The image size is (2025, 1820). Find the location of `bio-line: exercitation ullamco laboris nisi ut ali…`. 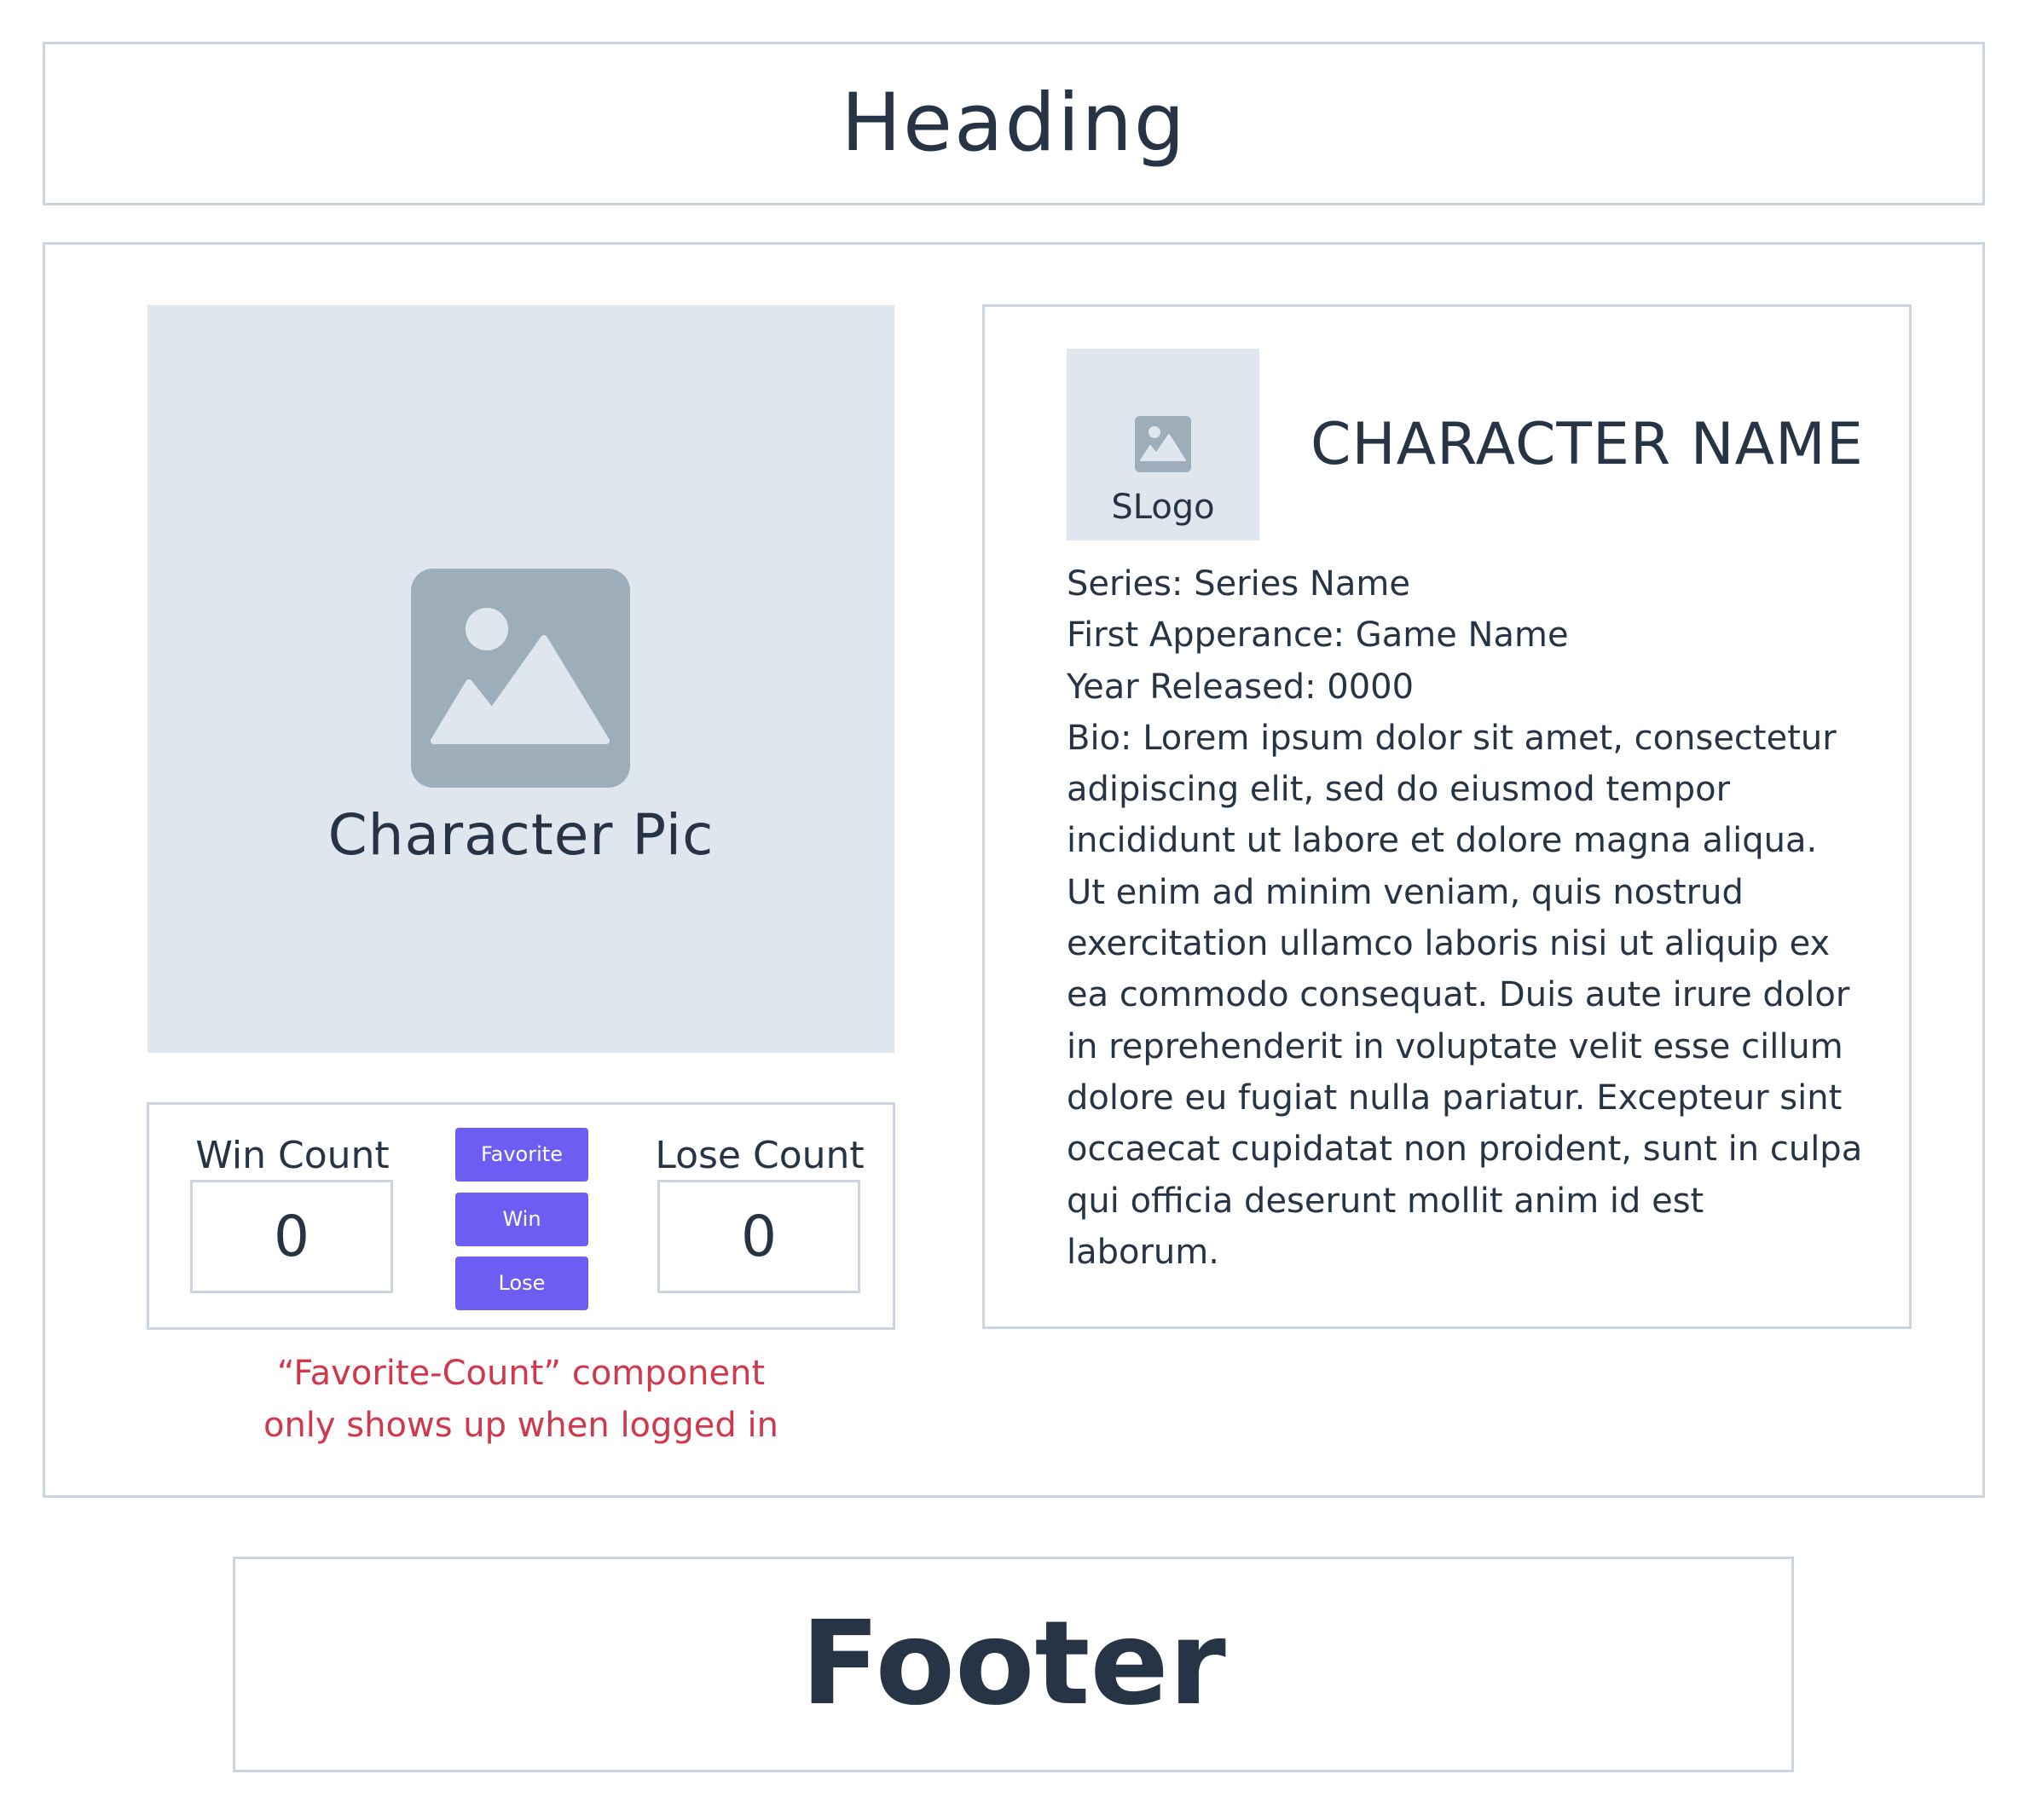

bio-line: exercitation ullamco laboris nisi ut ali… is located at coordinates (1449, 944).